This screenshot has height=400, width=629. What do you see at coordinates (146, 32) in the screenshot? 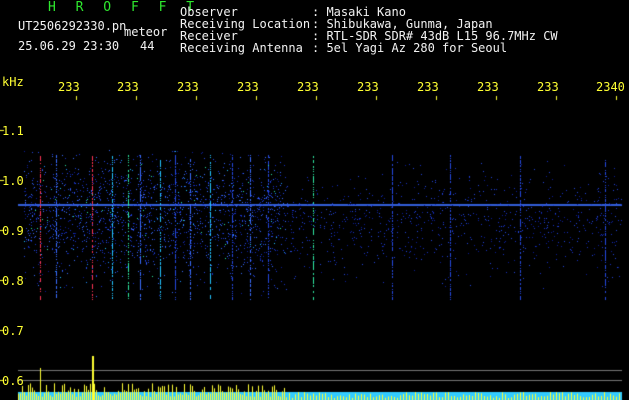
I see `event-label: meteor` at bounding box center [146, 32].